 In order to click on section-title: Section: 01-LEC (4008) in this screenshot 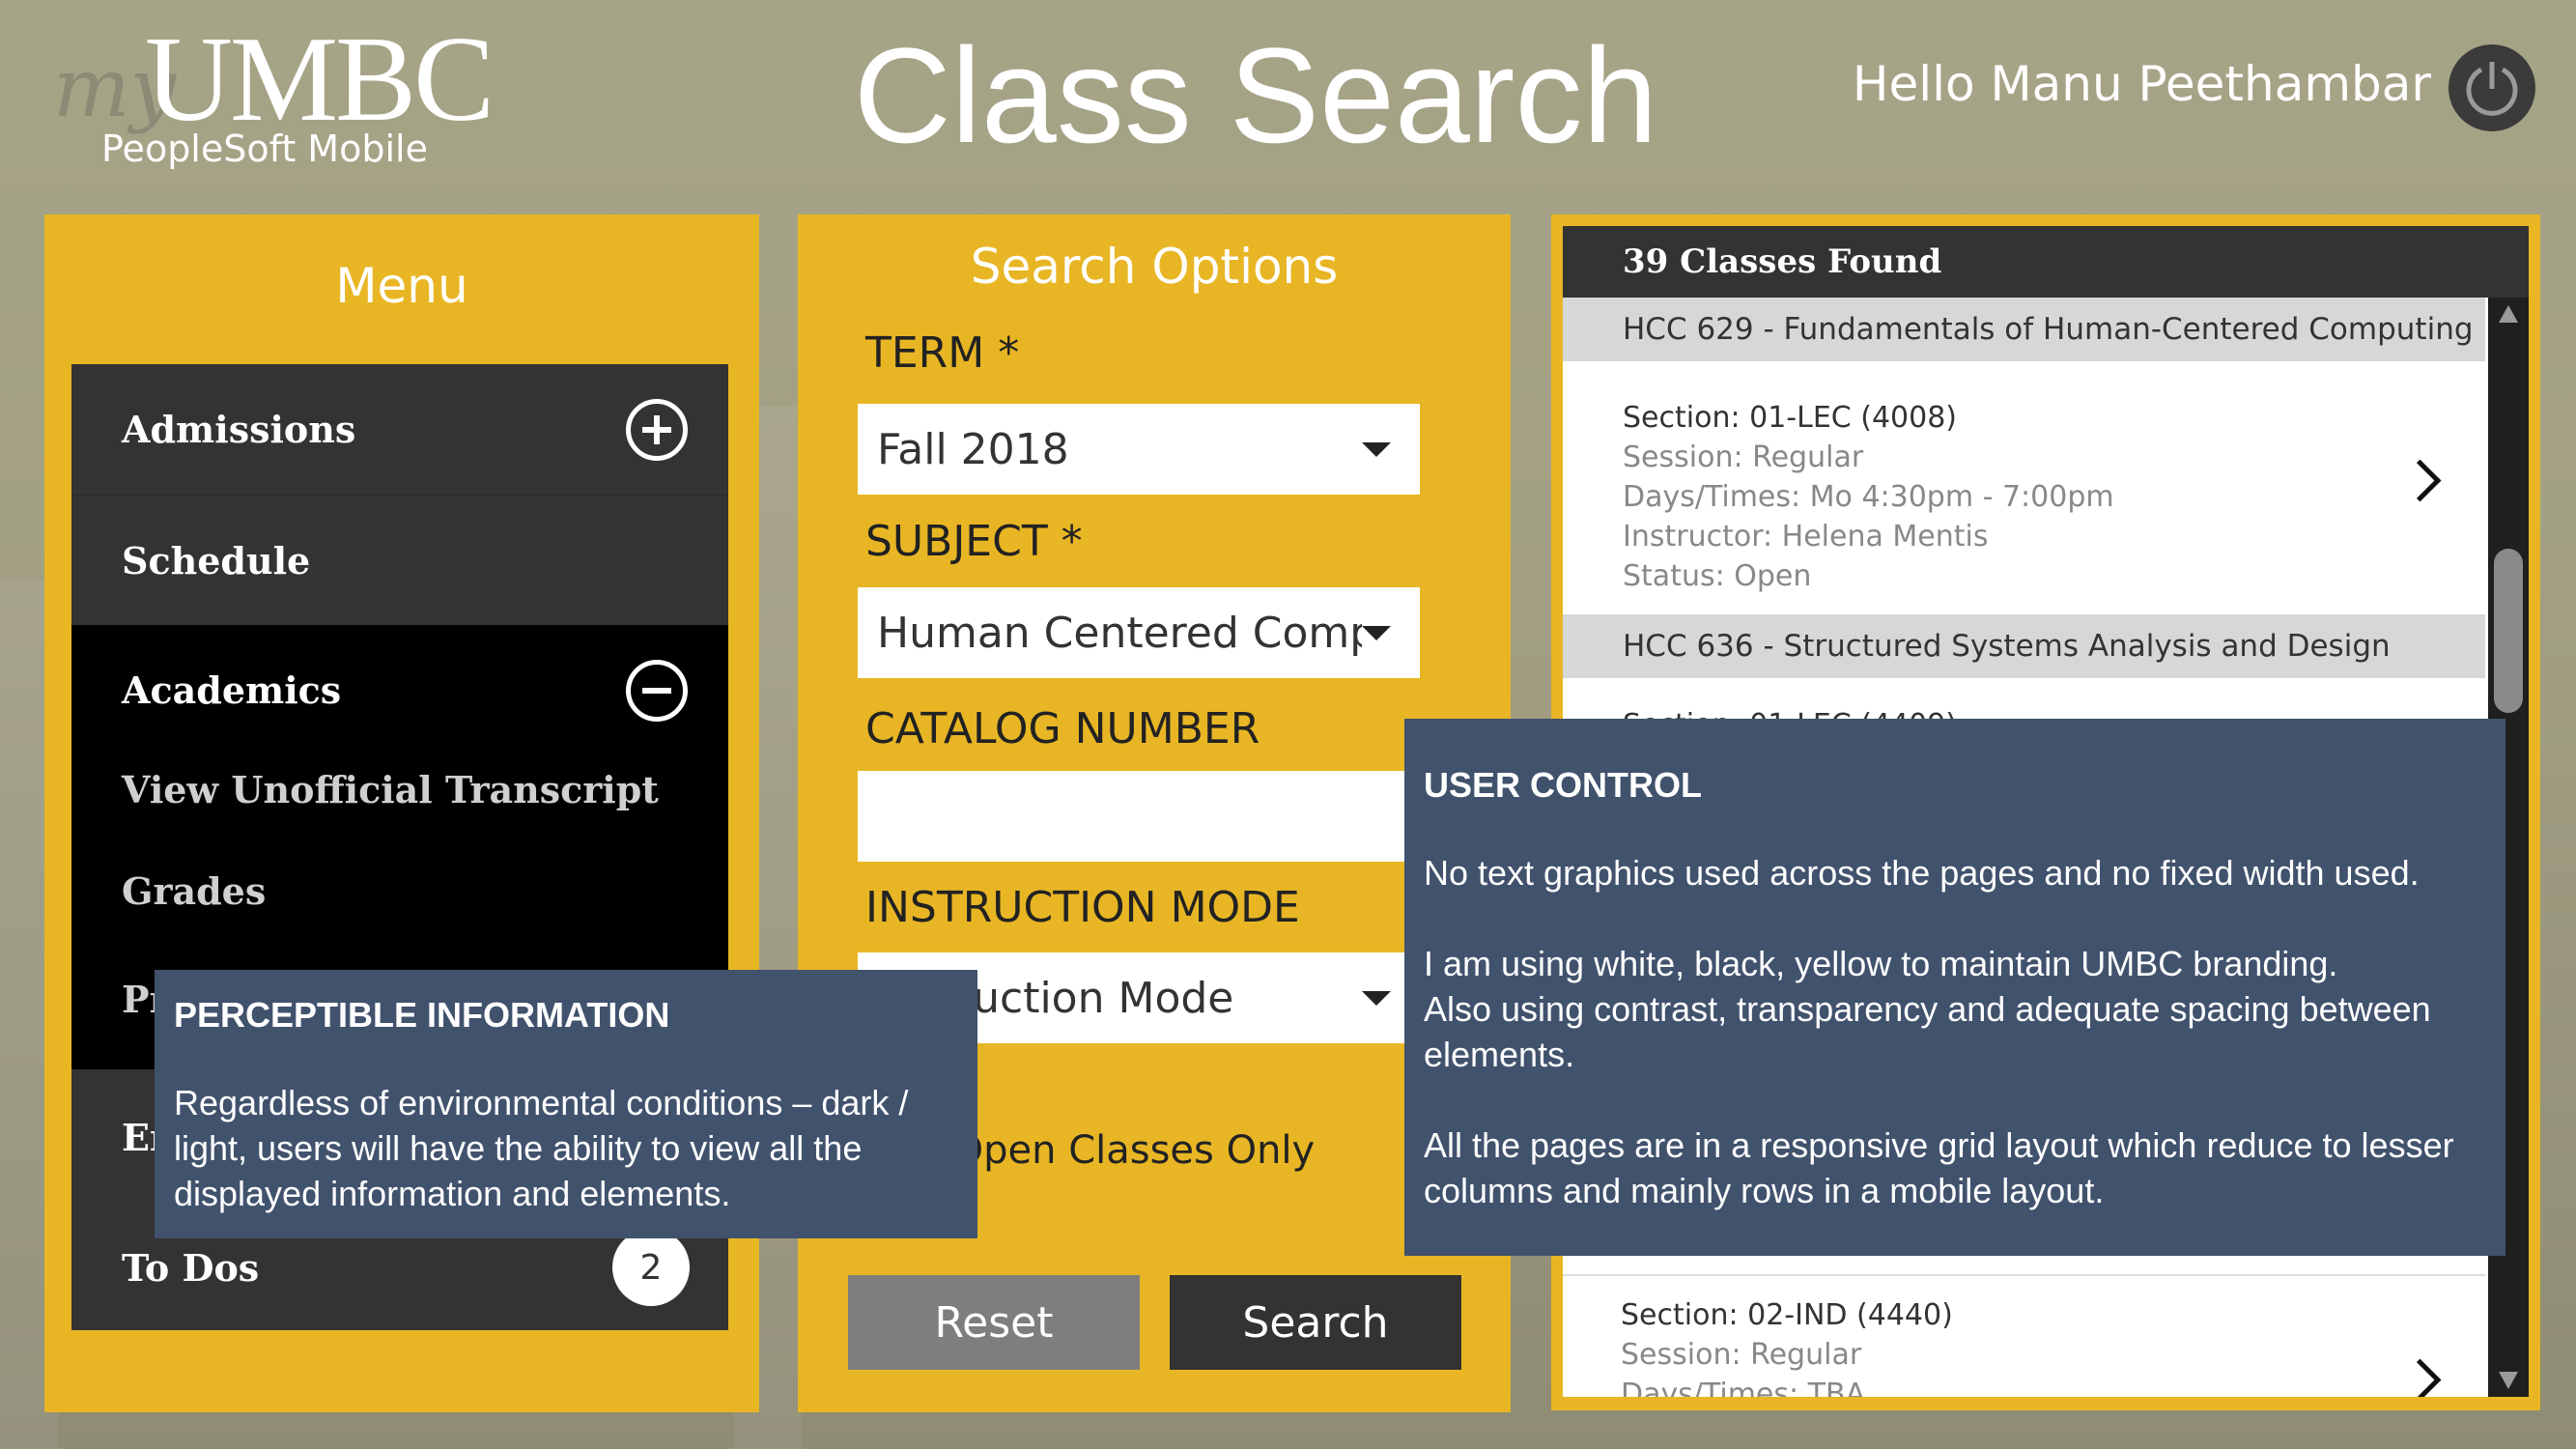, I will do `click(1790, 418)`.